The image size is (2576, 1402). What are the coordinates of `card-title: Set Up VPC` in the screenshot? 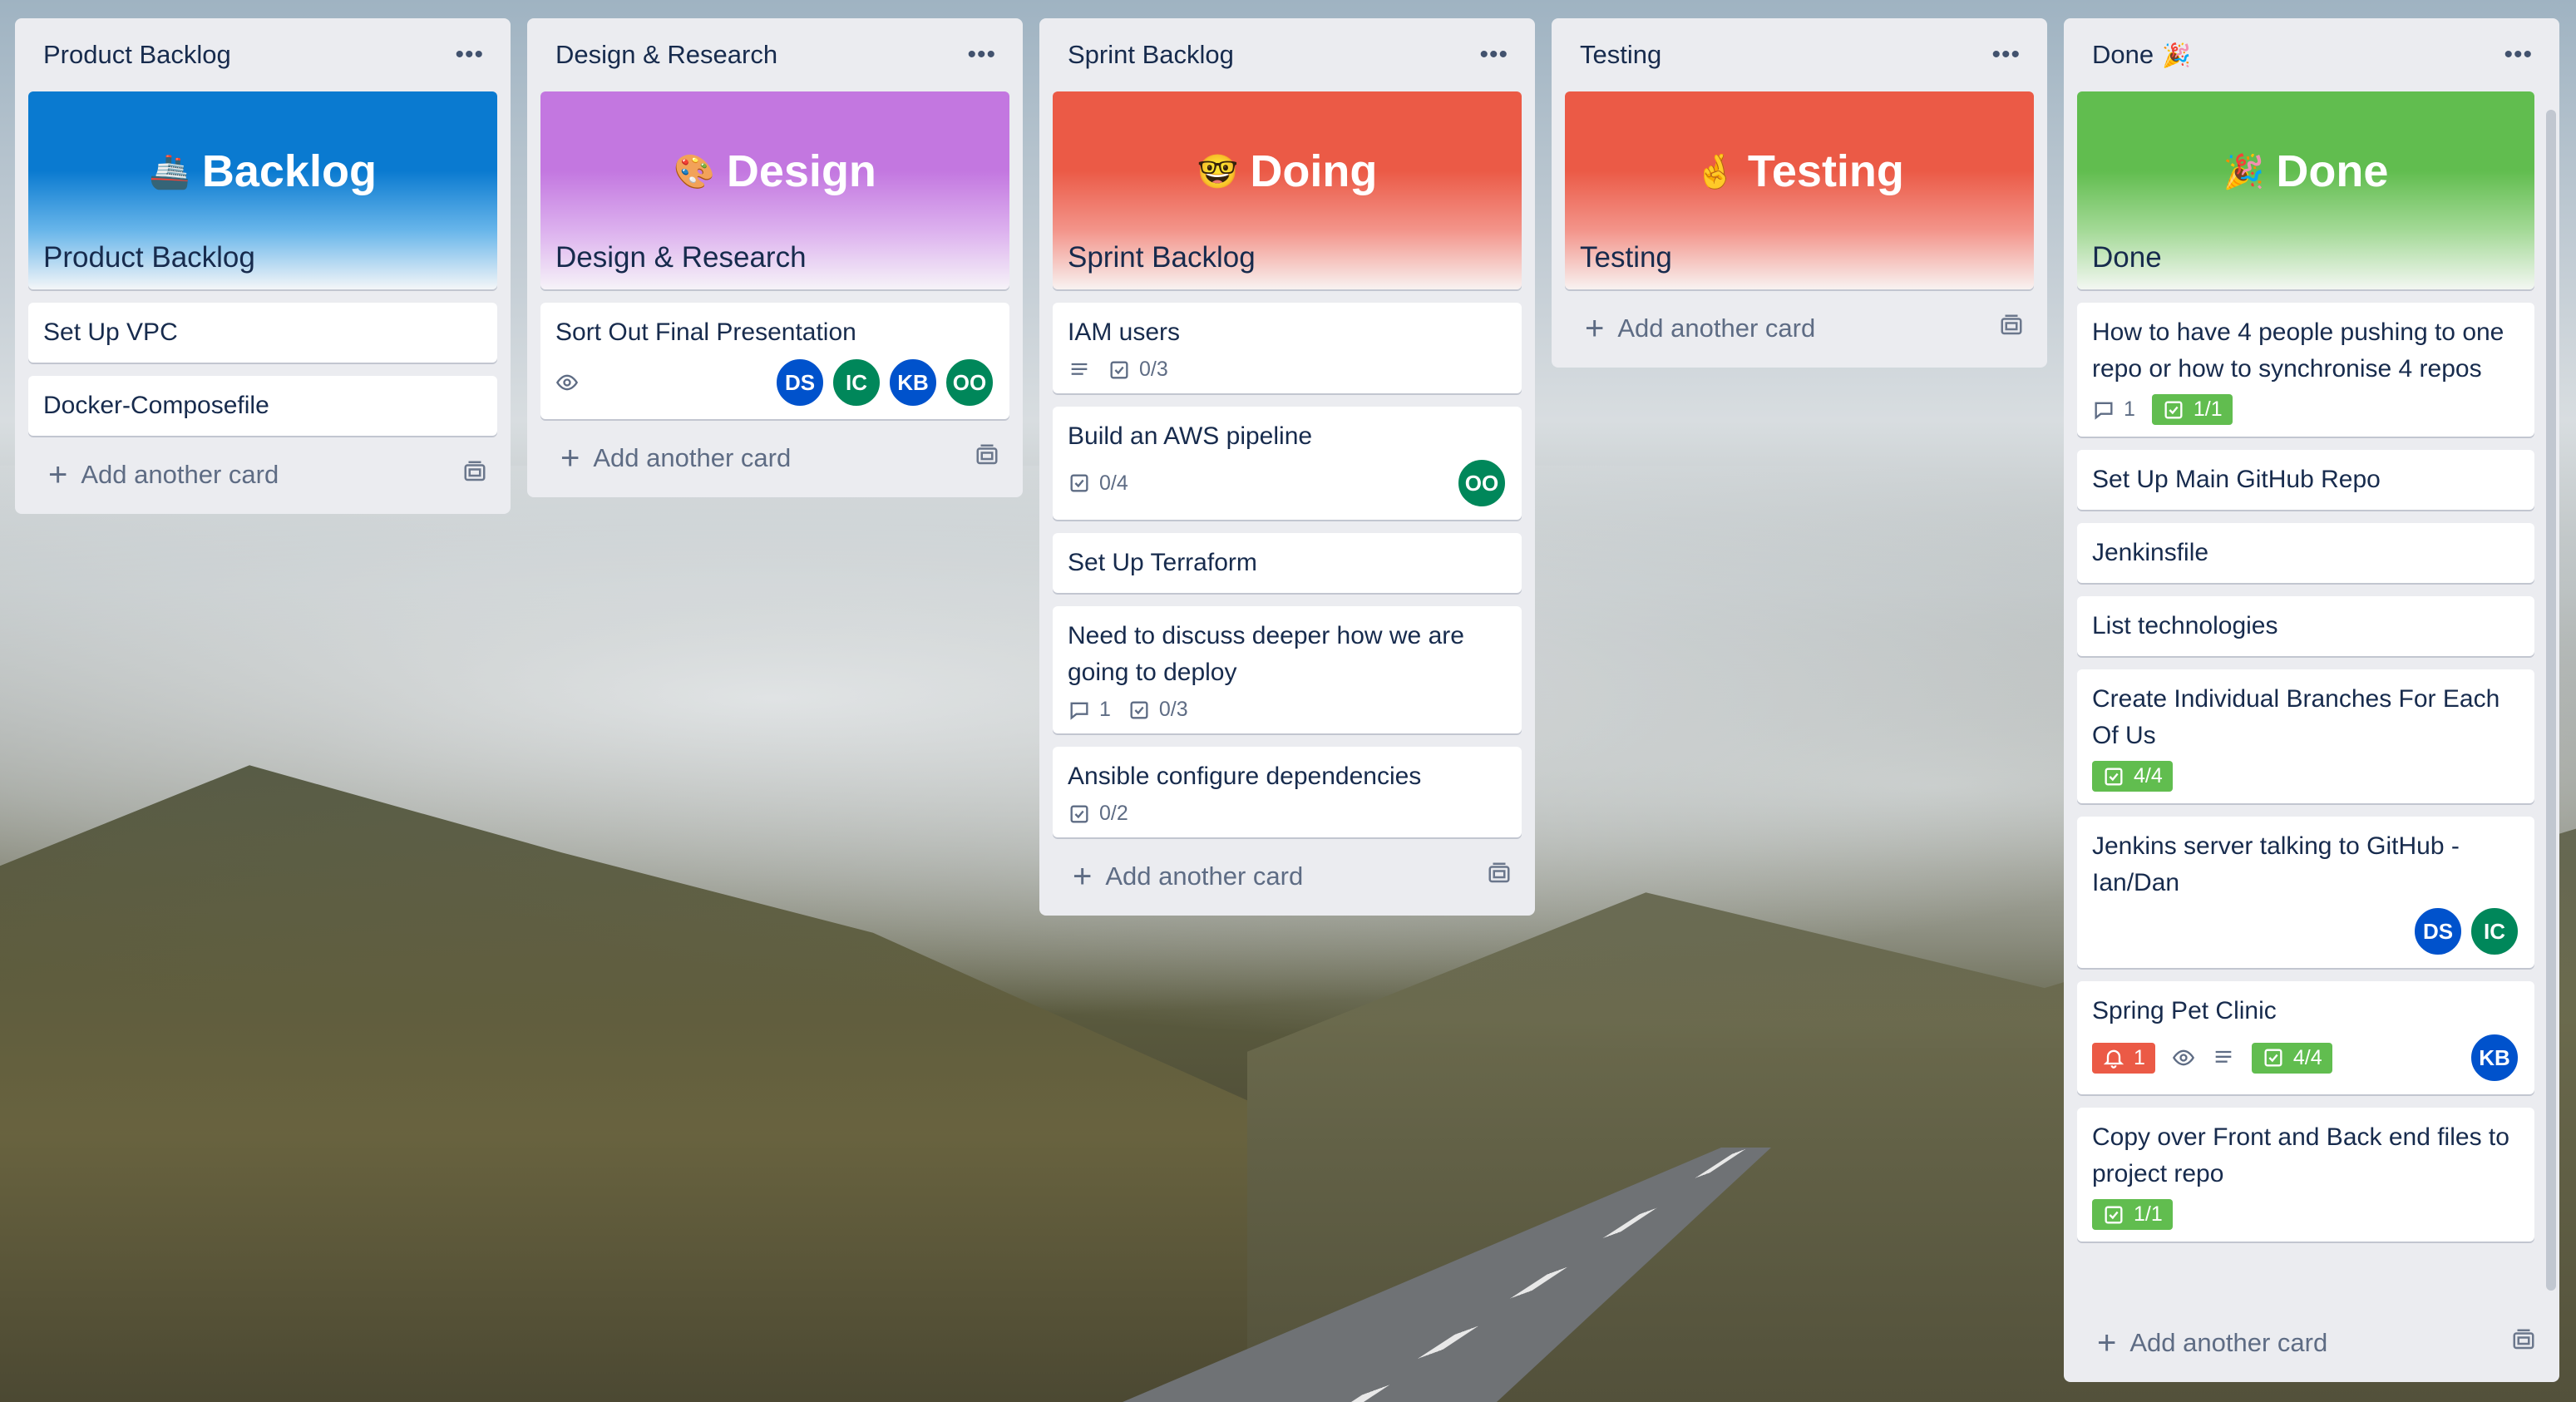 It's located at (111, 332).